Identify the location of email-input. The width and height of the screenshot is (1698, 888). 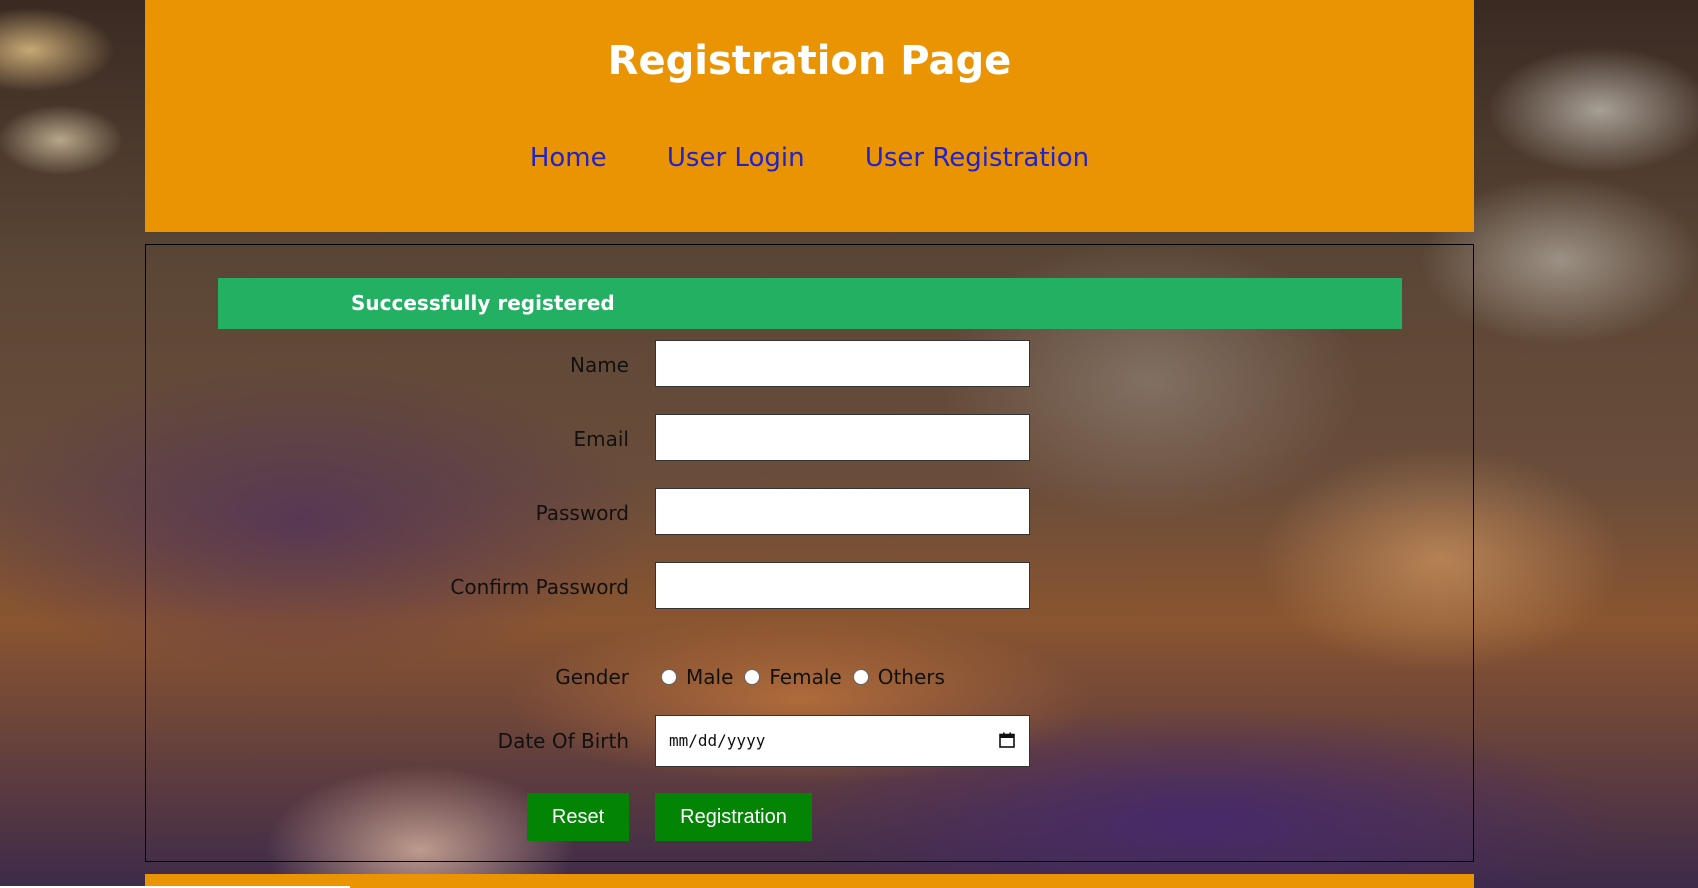
(842, 437).